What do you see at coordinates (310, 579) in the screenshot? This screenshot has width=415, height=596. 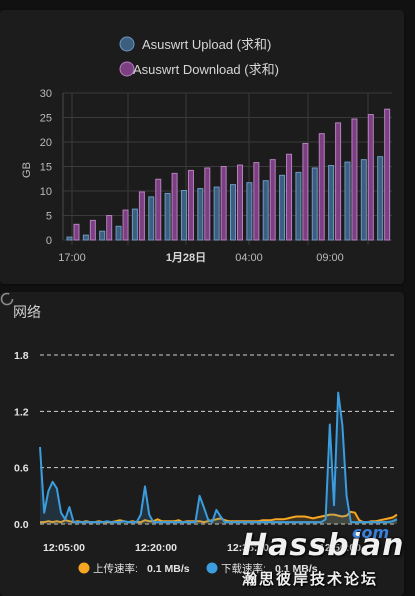 I see `watermark-subtitle: 瀚思彼岸技术论坛` at bounding box center [310, 579].